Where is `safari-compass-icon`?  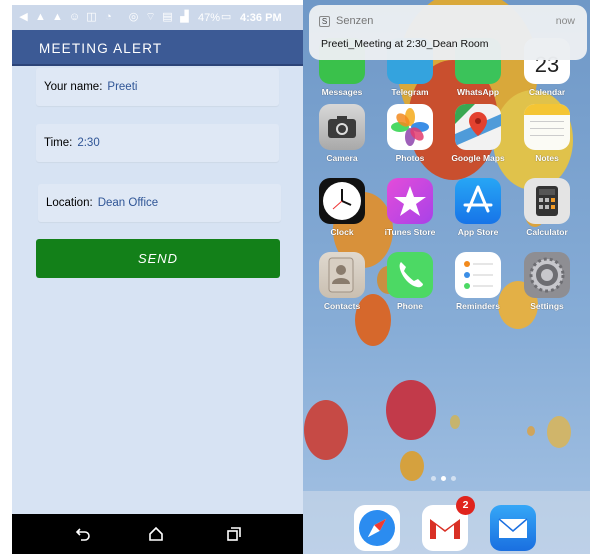 safari-compass-icon is located at coordinates (377, 528).